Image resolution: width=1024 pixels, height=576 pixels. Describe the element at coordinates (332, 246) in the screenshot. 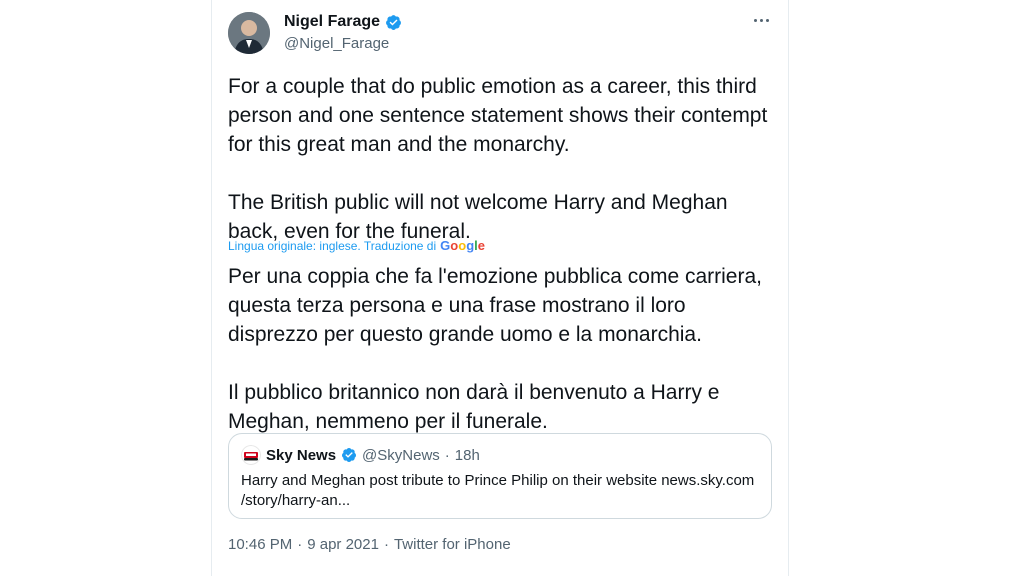

I see `translation-label: Lingua originale: inglese. Traduzione di` at that location.